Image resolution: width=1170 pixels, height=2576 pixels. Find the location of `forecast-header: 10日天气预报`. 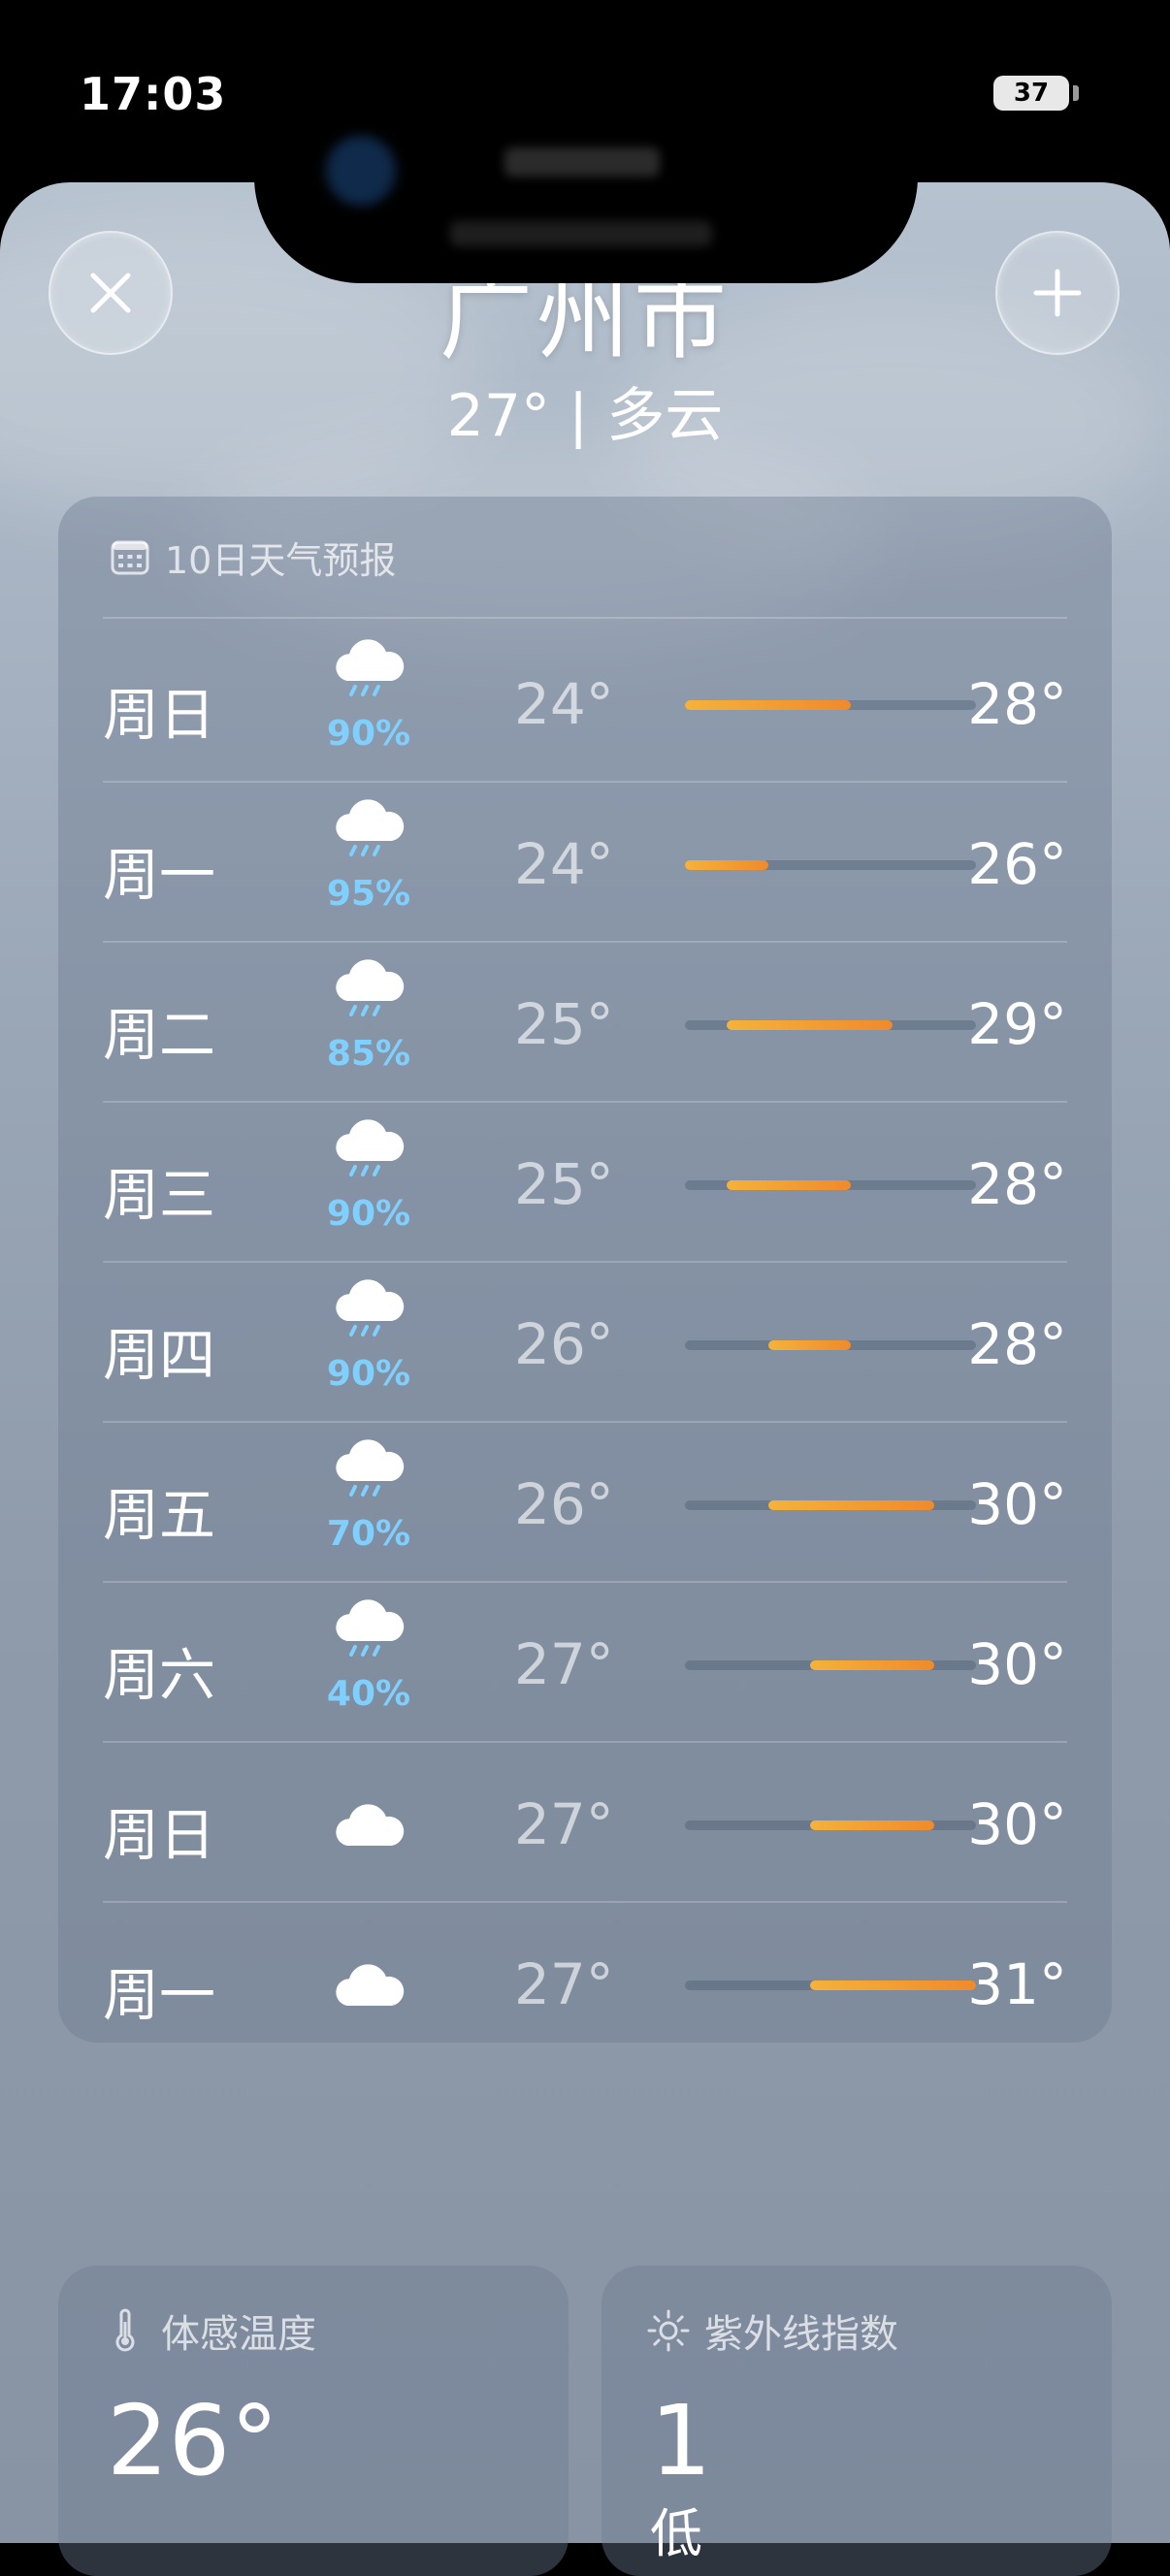

forecast-header: 10日天气预报 is located at coordinates (252, 557).